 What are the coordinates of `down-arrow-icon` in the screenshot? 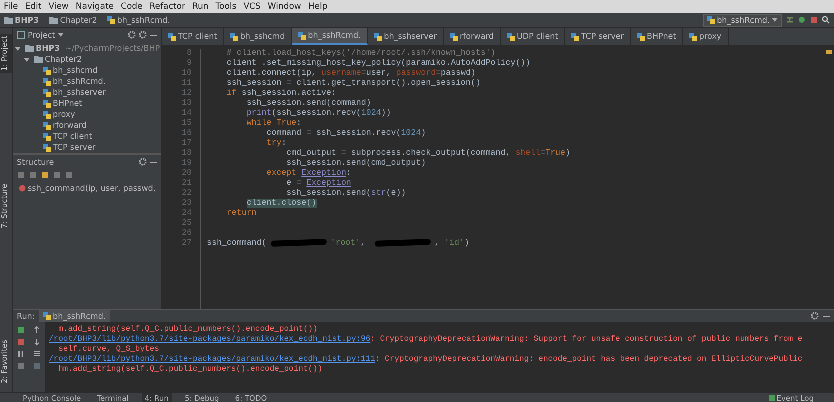 It's located at (37, 342).